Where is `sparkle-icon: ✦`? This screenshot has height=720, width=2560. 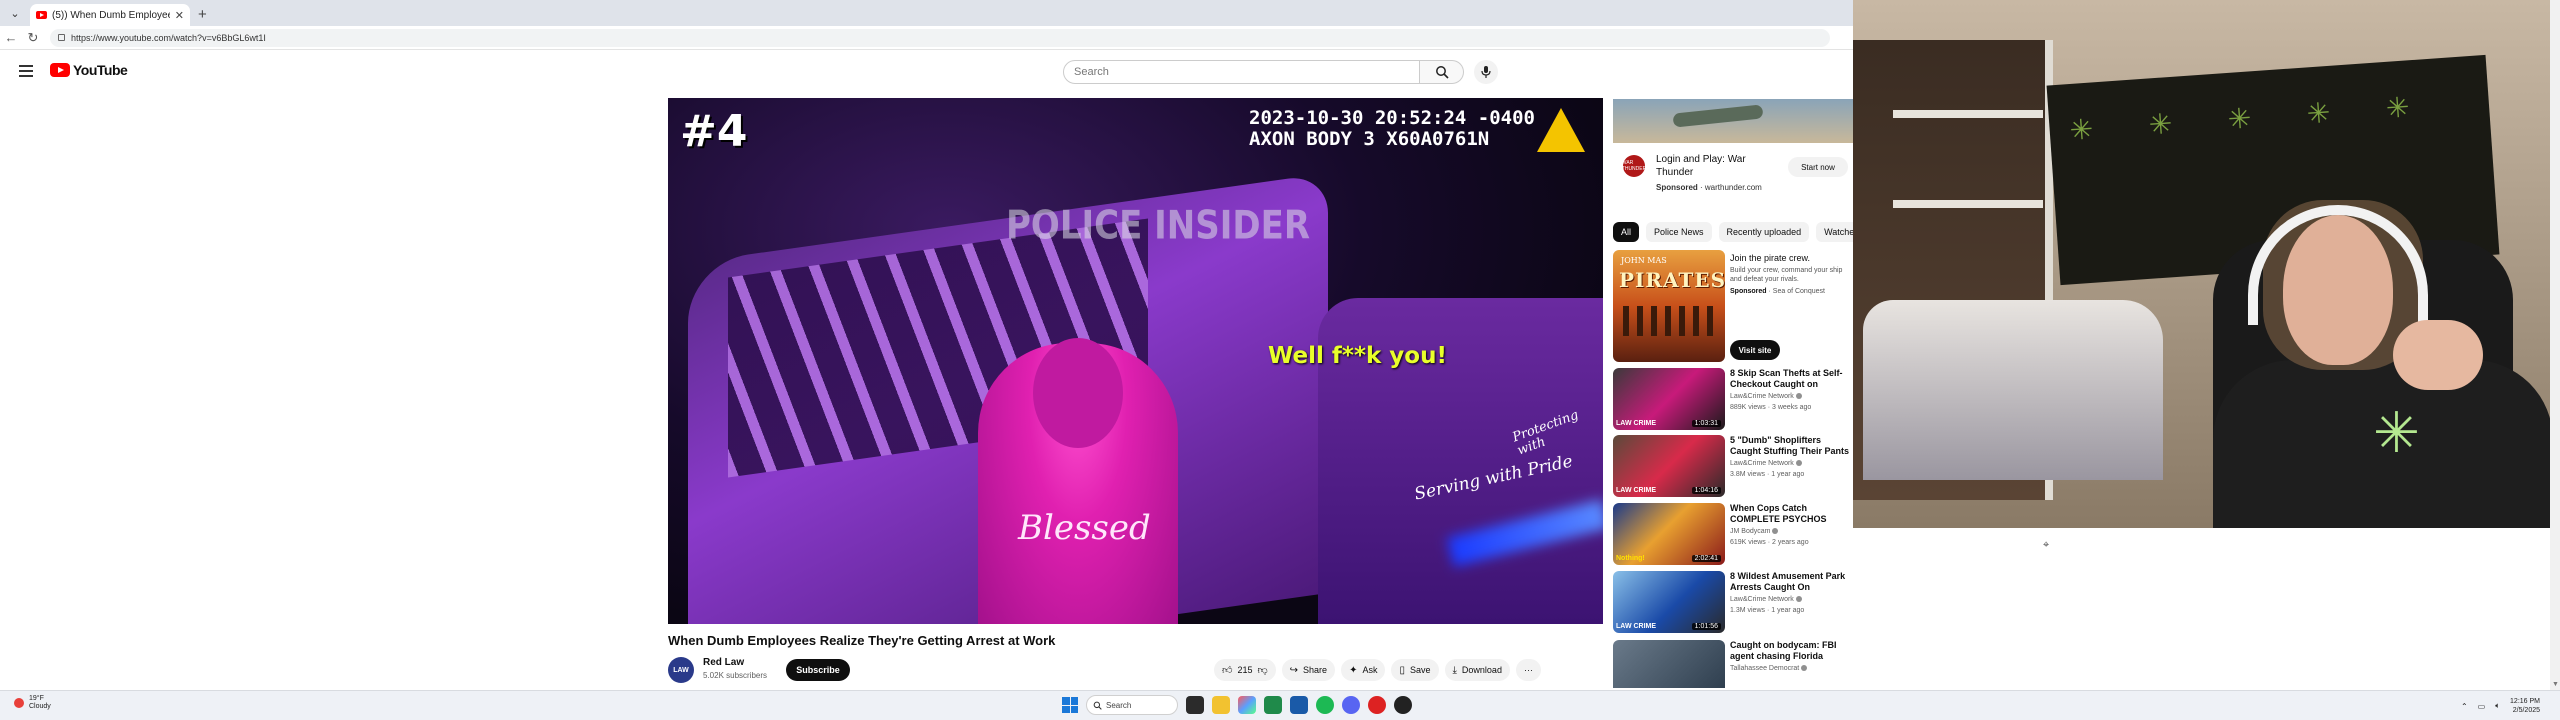
sparkle-icon: ✦ is located at coordinates (1353, 670).